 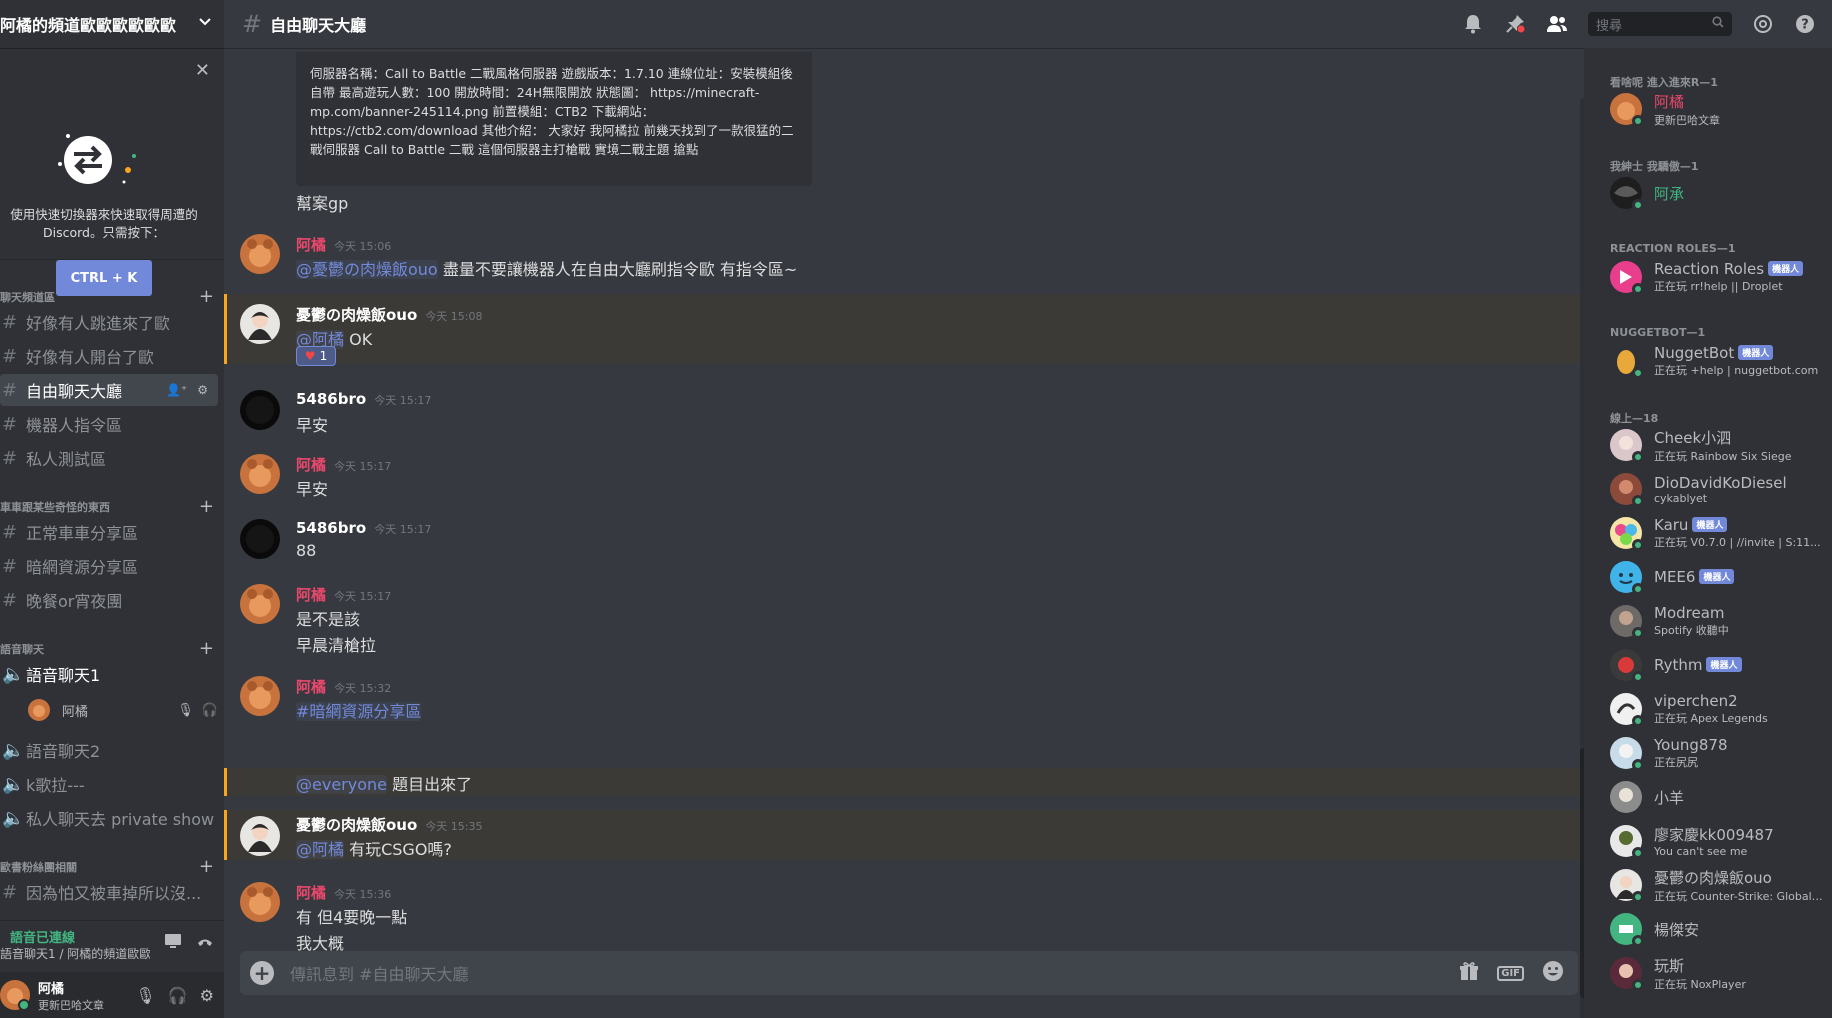 I want to click on quick-switcher-text: 使用快速切換器來快速取得周遭的 Discord。只需按下：, so click(x=104, y=223).